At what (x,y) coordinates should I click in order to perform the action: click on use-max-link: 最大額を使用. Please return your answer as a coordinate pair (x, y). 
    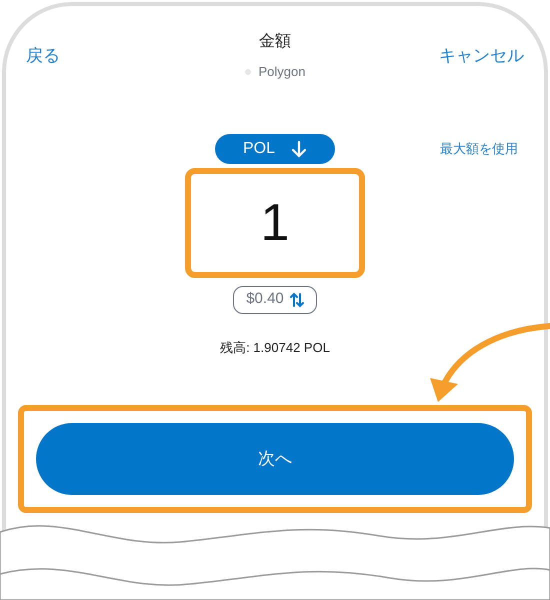
    Looking at the image, I should click on (492, 148).